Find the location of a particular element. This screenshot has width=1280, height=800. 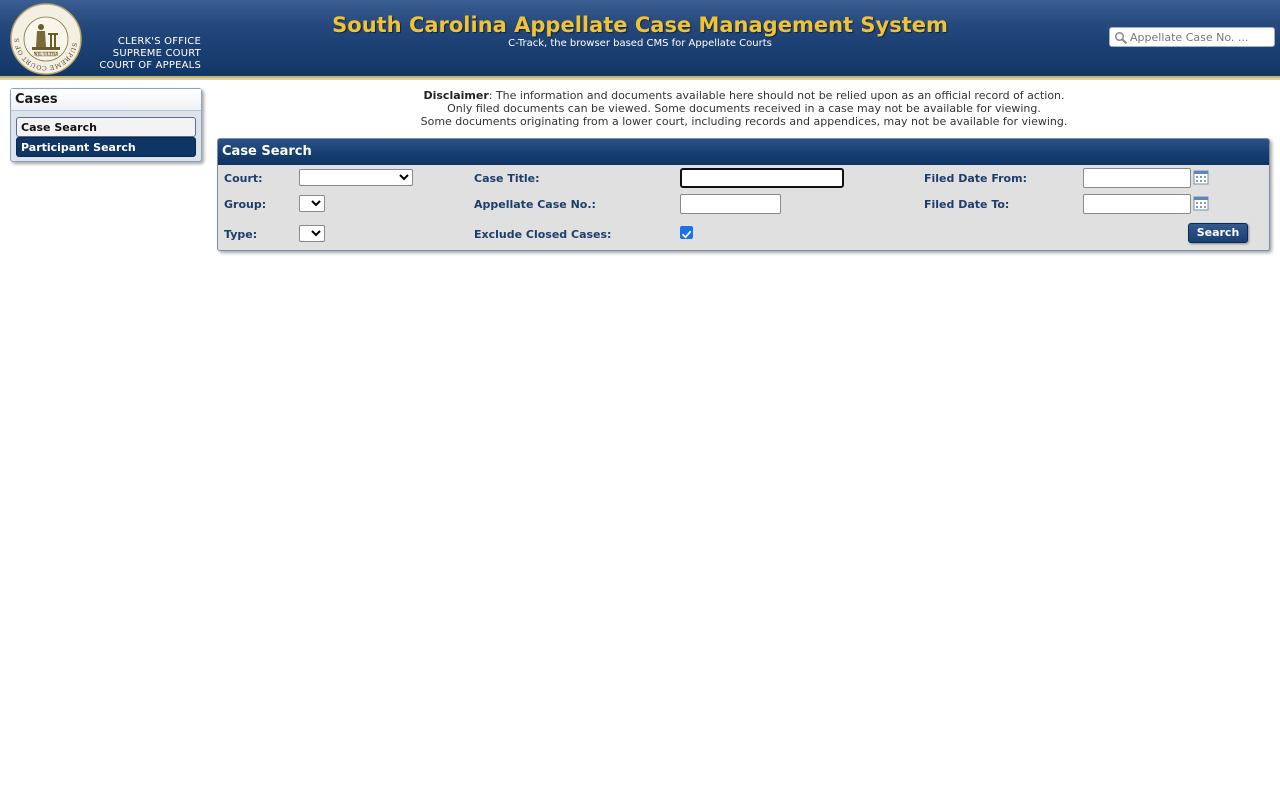

search-button: Search is located at coordinates (1218, 233).